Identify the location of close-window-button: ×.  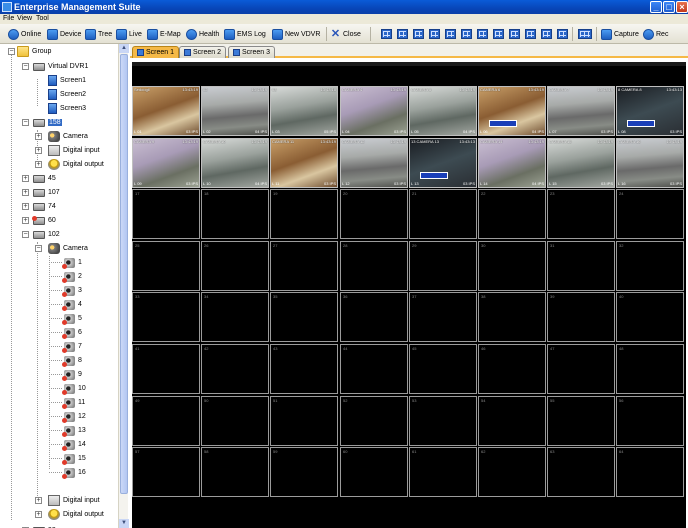
(682, 7).